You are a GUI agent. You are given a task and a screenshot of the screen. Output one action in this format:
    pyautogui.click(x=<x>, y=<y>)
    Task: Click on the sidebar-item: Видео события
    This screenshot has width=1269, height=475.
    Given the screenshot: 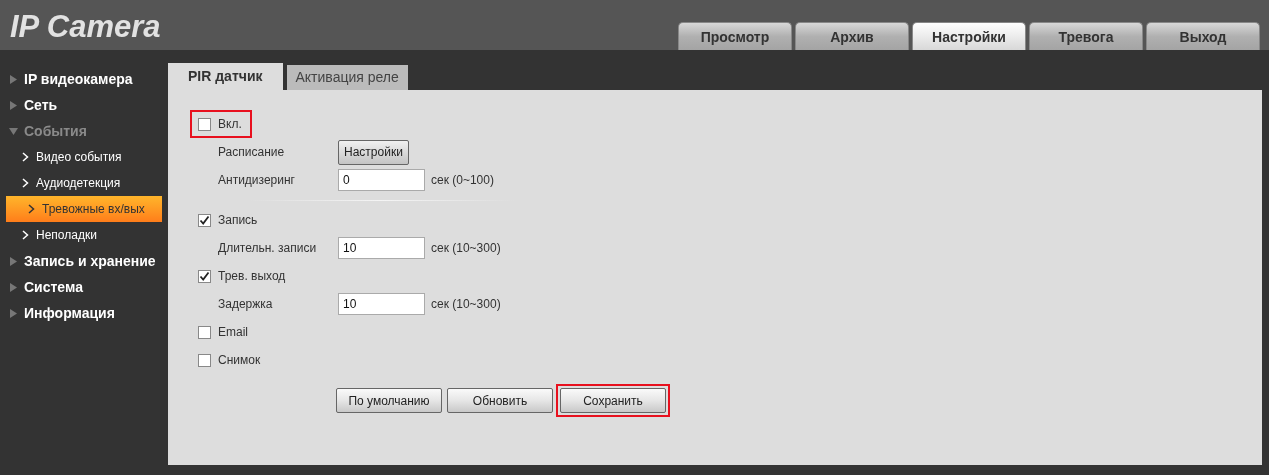 What is the action you would take?
    pyautogui.click(x=84, y=157)
    